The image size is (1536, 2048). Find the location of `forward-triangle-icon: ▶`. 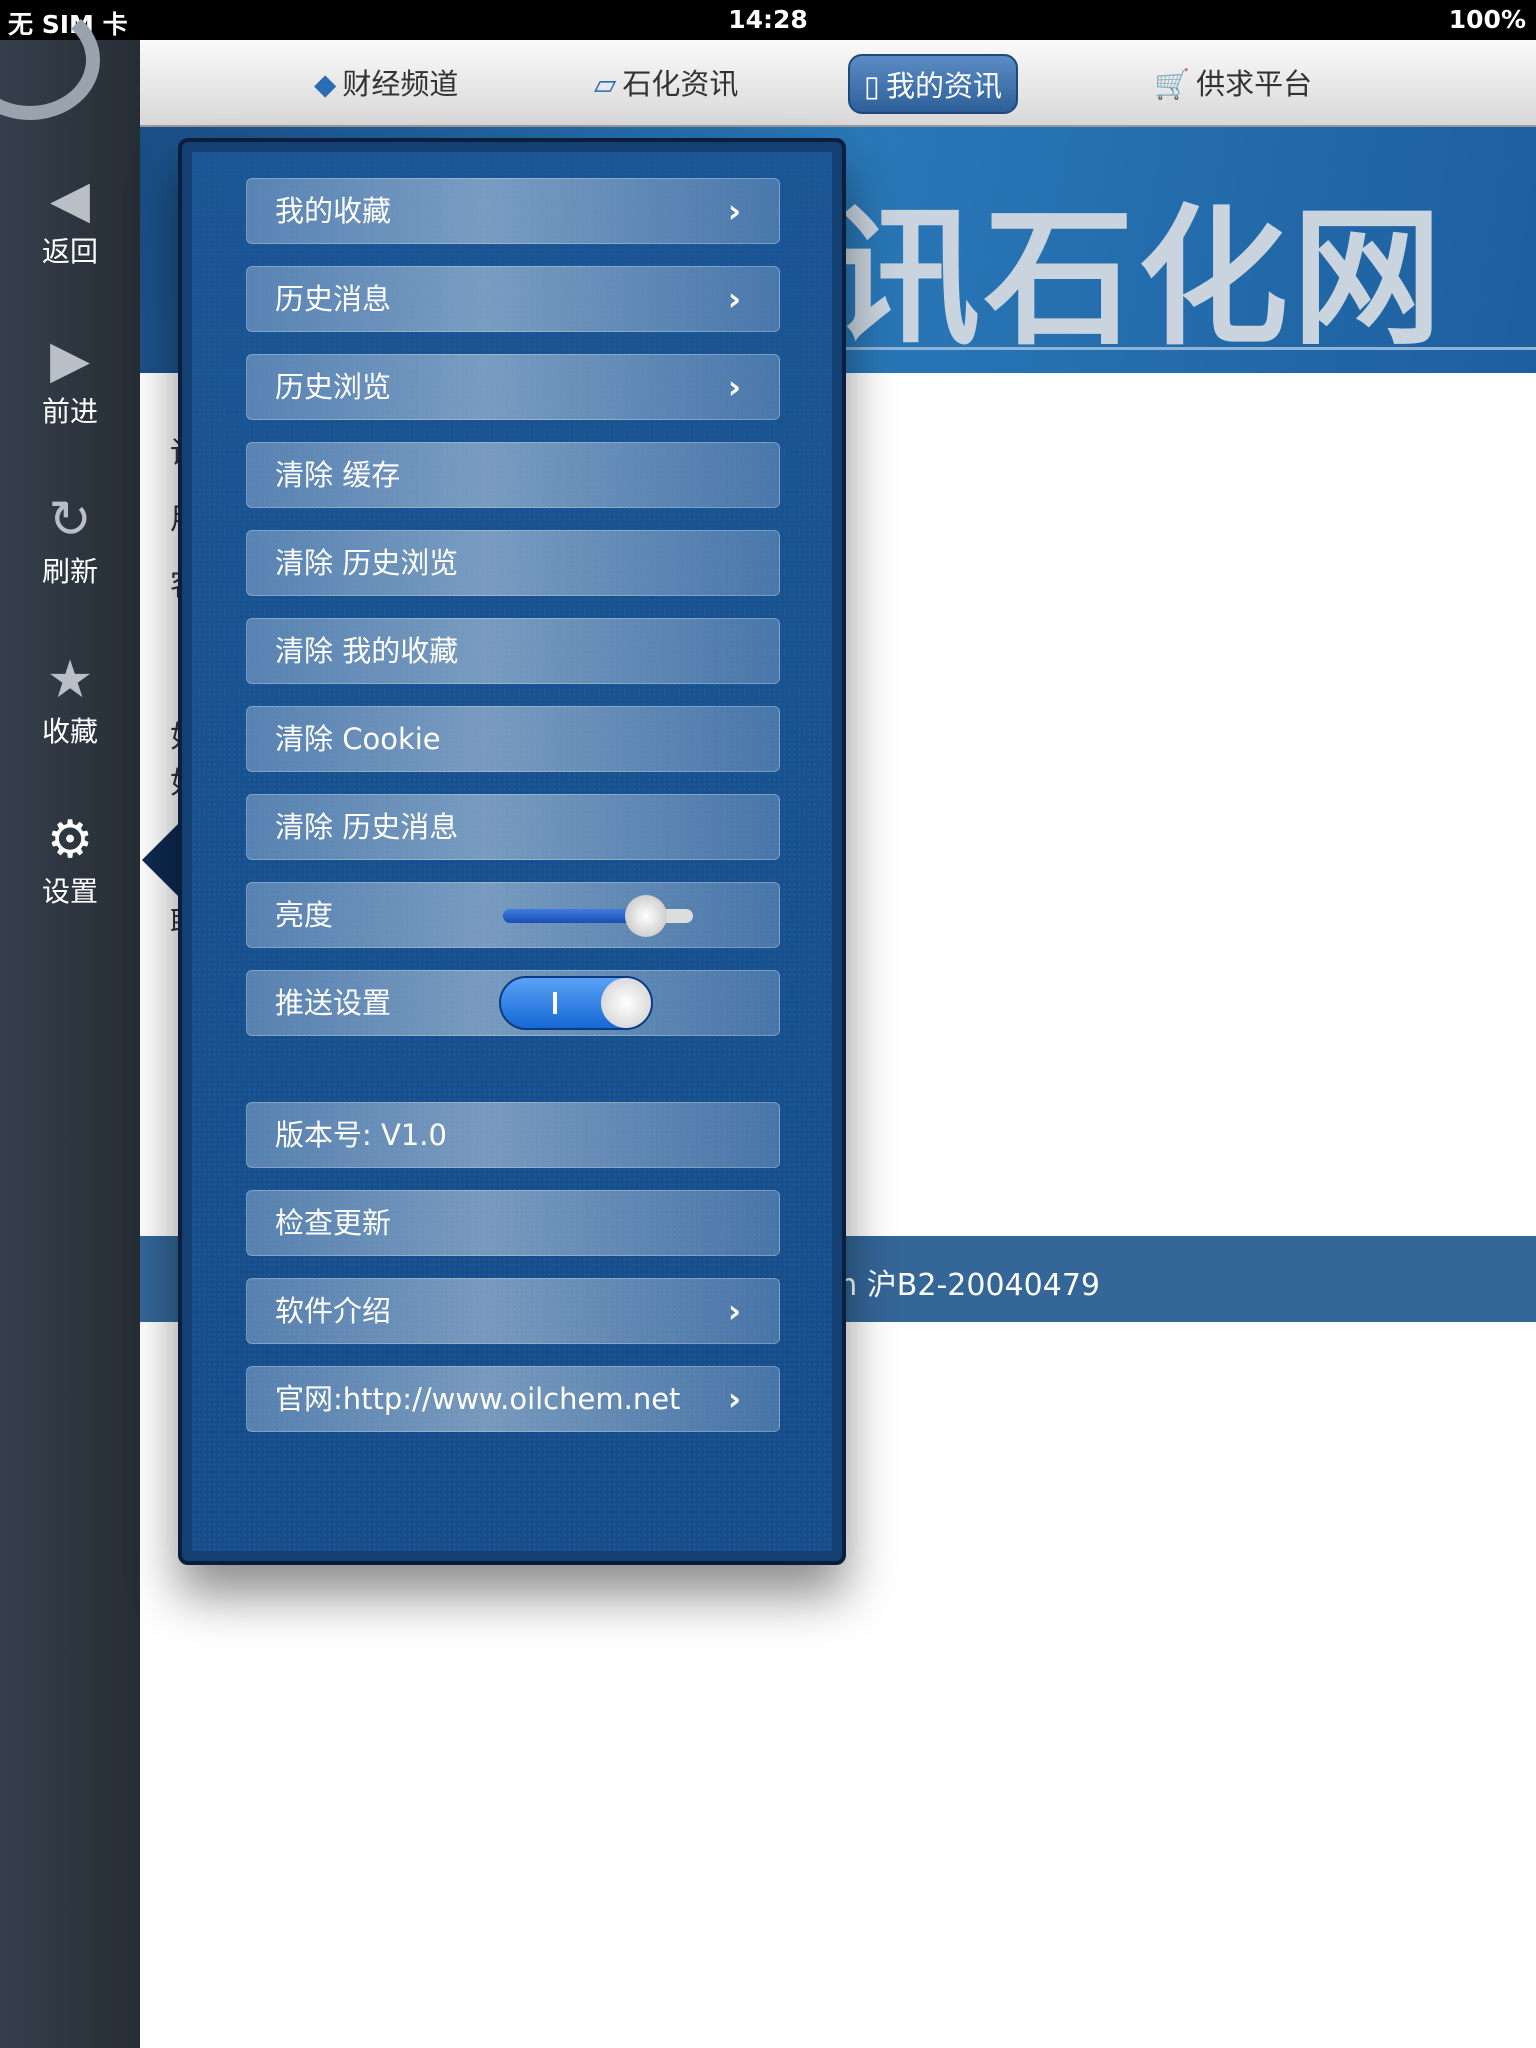

forward-triangle-icon: ▶ is located at coordinates (70, 360).